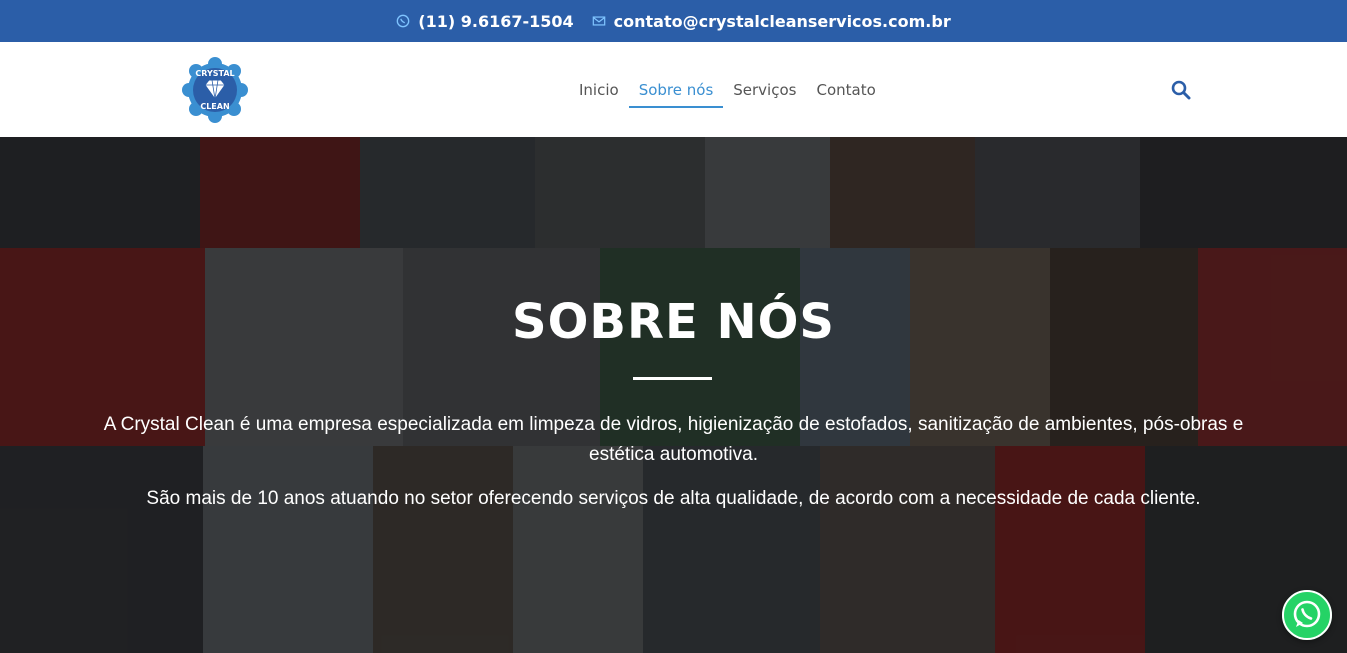  I want to click on search-icon, so click(1181, 90).